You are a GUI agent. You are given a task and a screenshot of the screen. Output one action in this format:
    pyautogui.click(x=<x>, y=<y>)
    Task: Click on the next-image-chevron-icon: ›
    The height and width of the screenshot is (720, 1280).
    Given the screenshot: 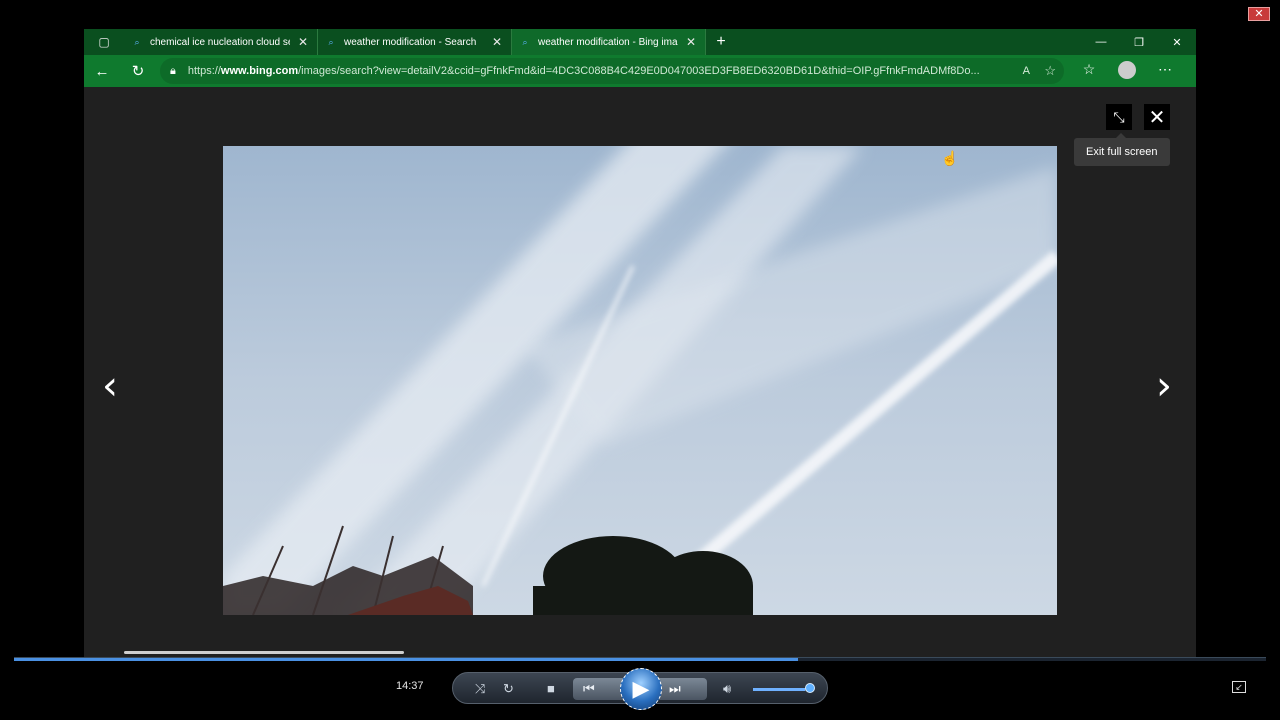 What is the action you would take?
    pyautogui.click(x=1164, y=386)
    